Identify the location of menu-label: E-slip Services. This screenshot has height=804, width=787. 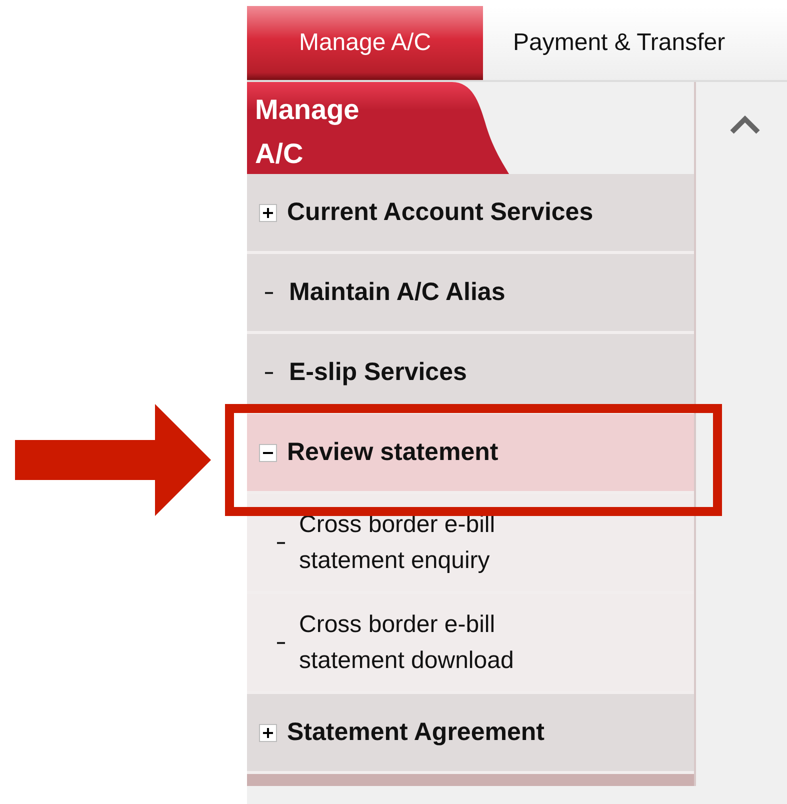
(378, 372).